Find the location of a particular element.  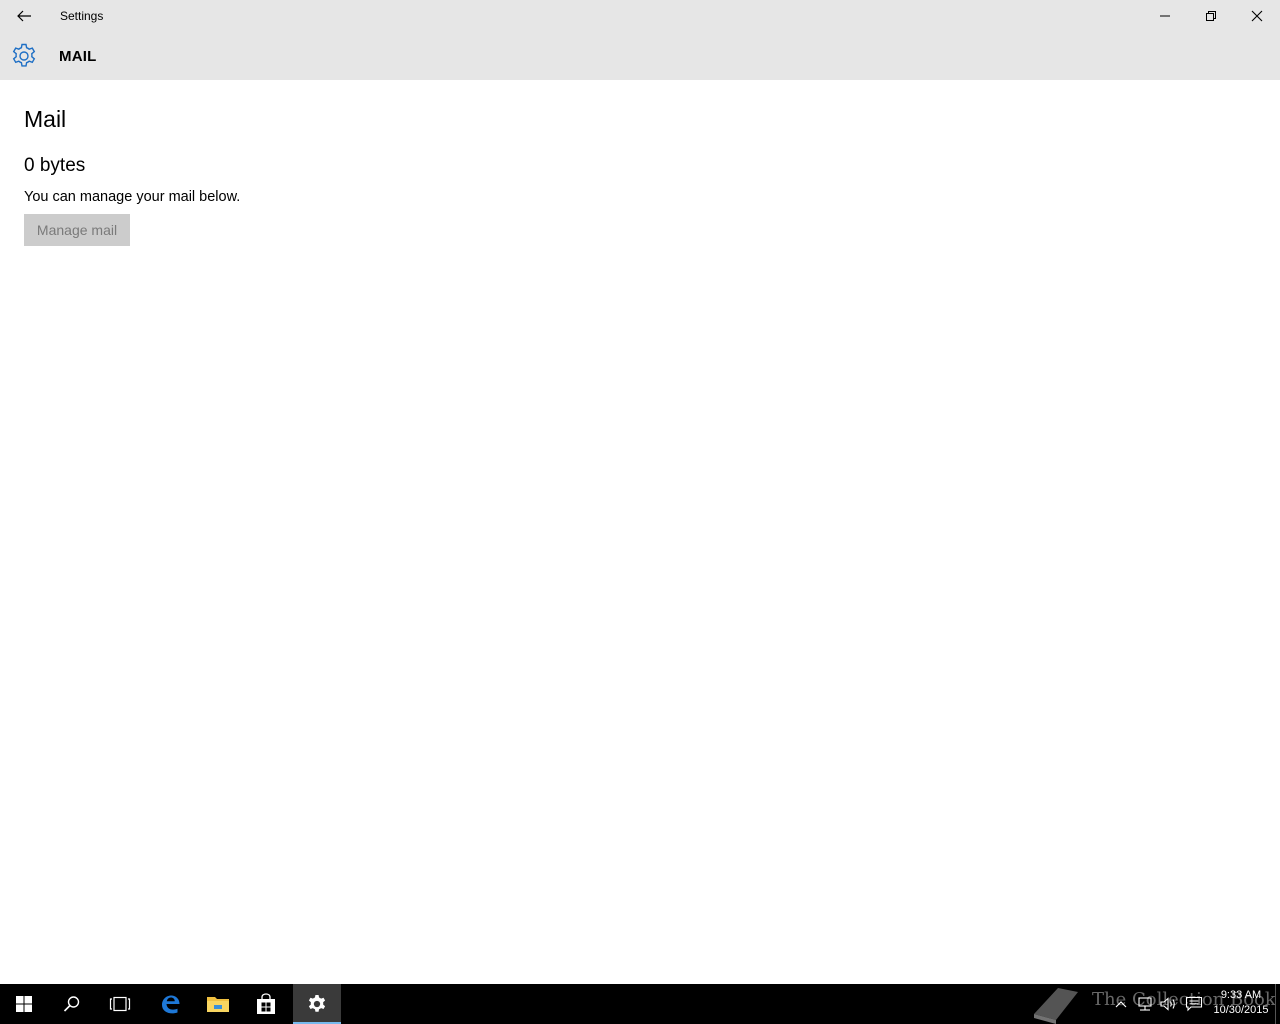

minimize-icon is located at coordinates (1165, 16).